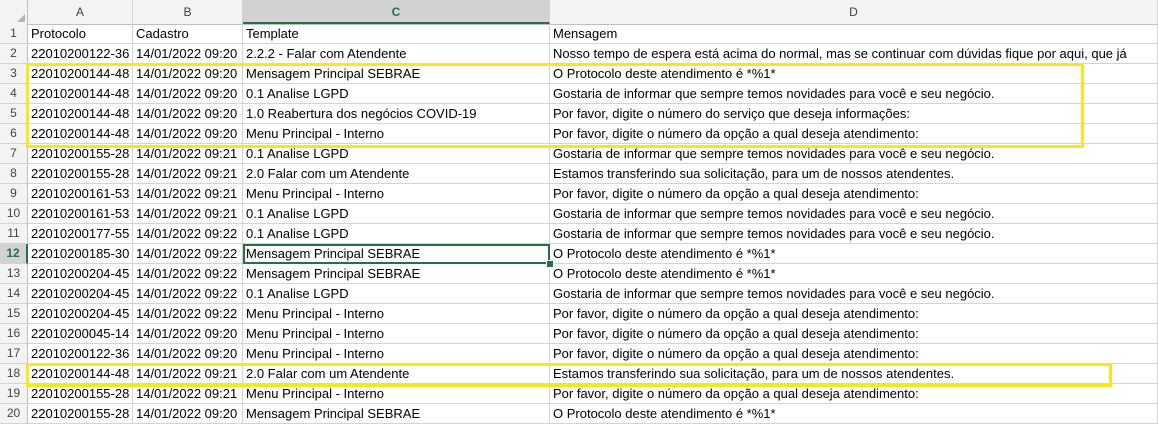 This screenshot has width=1158, height=424. I want to click on column-header-c: C, so click(396, 12).